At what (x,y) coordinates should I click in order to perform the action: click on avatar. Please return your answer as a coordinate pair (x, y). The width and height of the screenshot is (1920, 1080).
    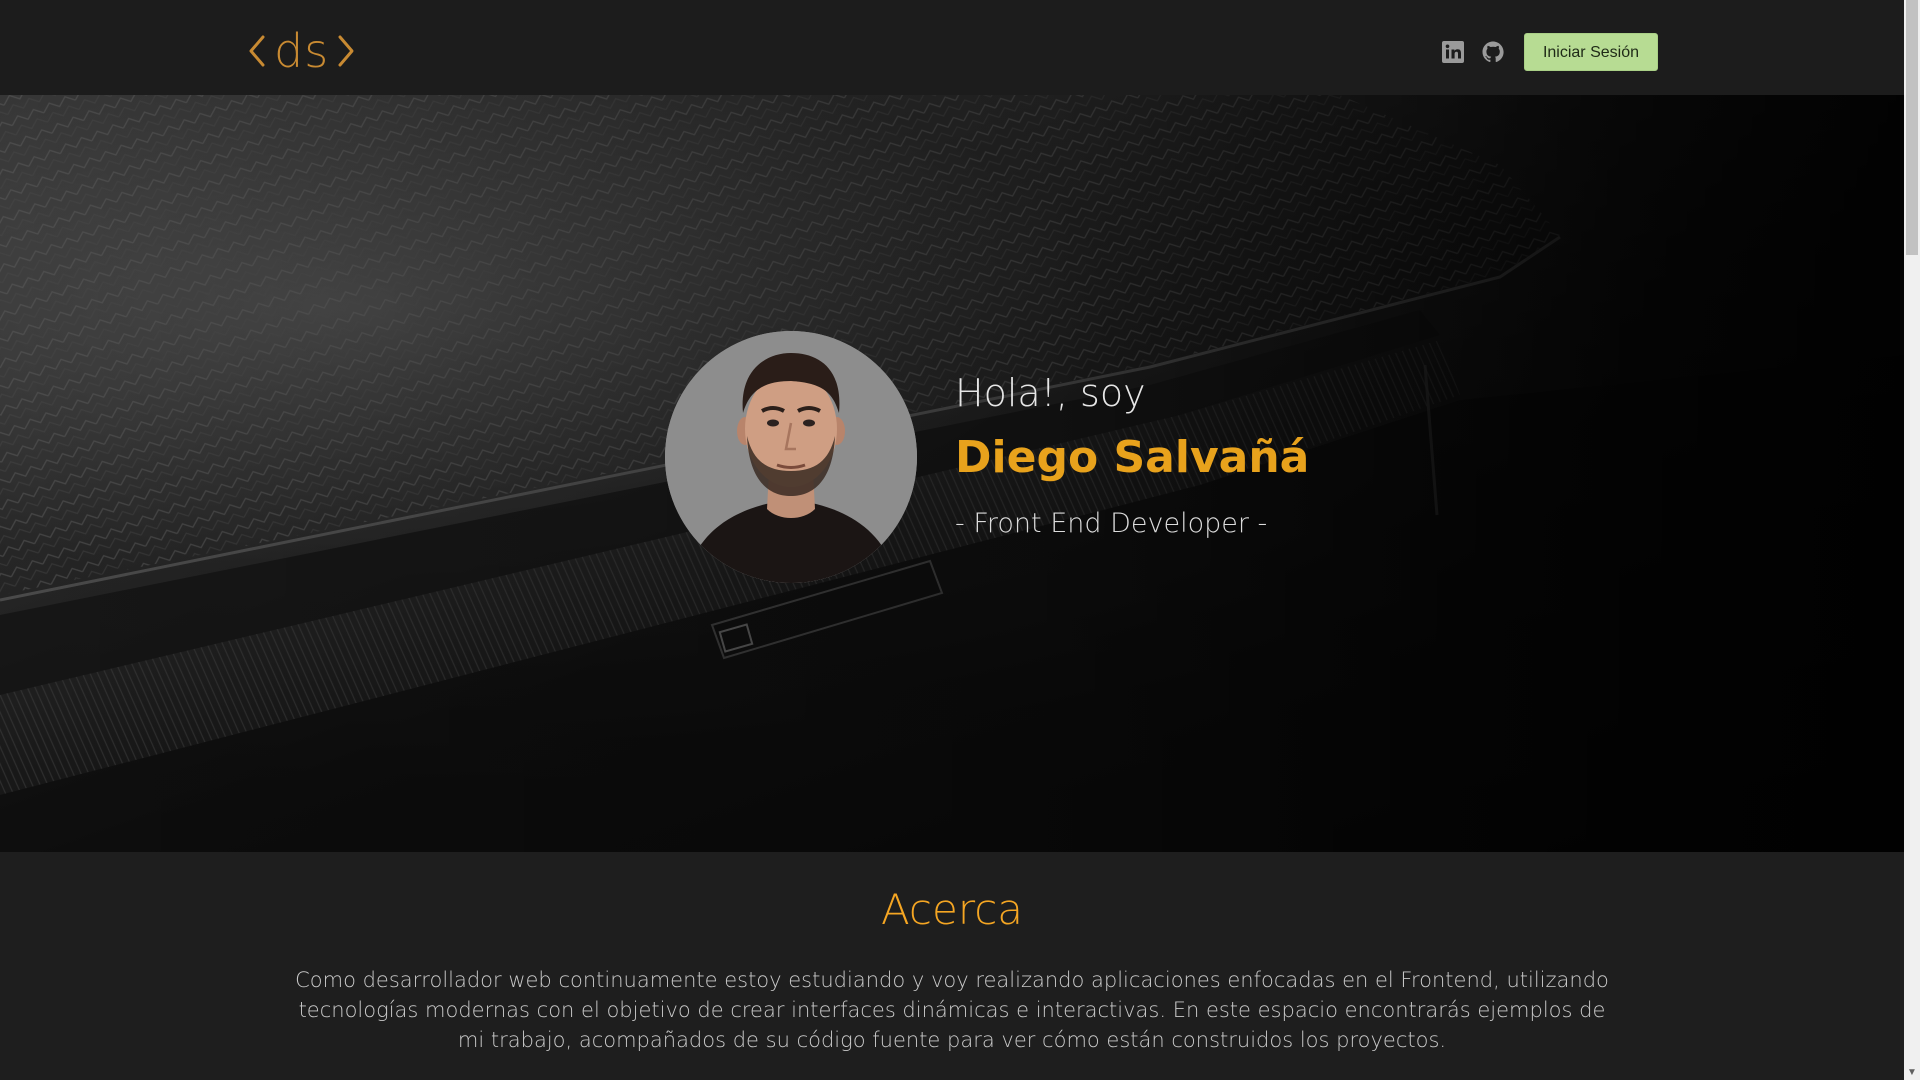
    Looking at the image, I should click on (791, 457).